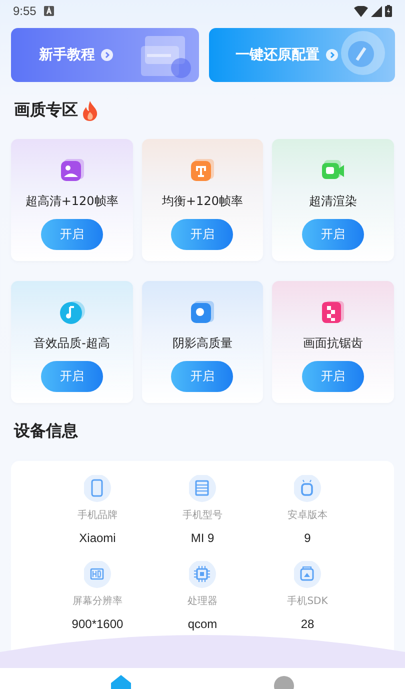 The width and height of the screenshot is (405, 689). What do you see at coordinates (203, 624) in the screenshot?
I see `info-value: qcom` at bounding box center [203, 624].